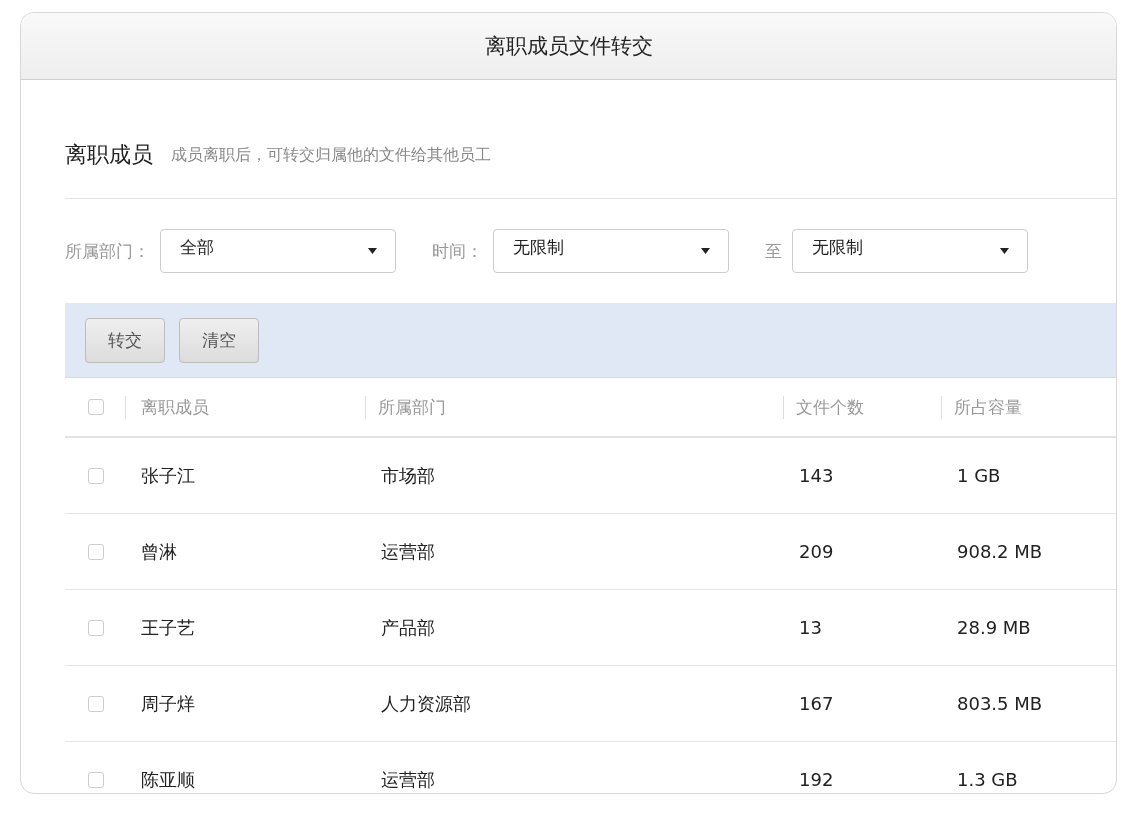  I want to click on toolbar-button: 清空, so click(219, 340).